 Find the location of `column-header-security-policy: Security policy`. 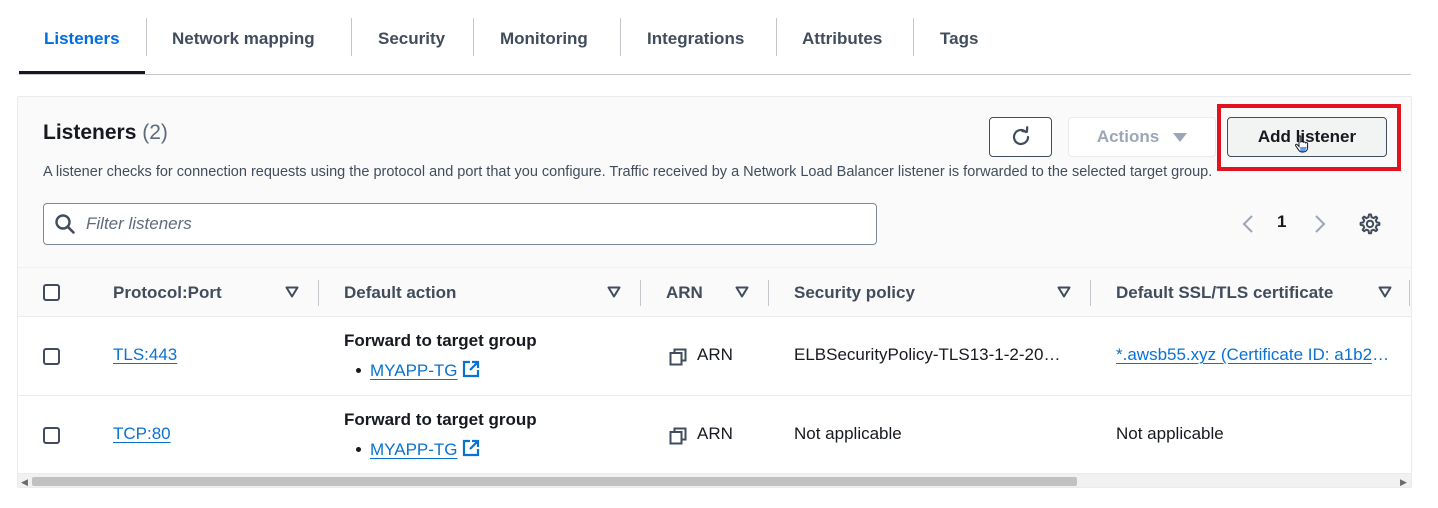

column-header-security-policy: Security policy is located at coordinates (854, 293).